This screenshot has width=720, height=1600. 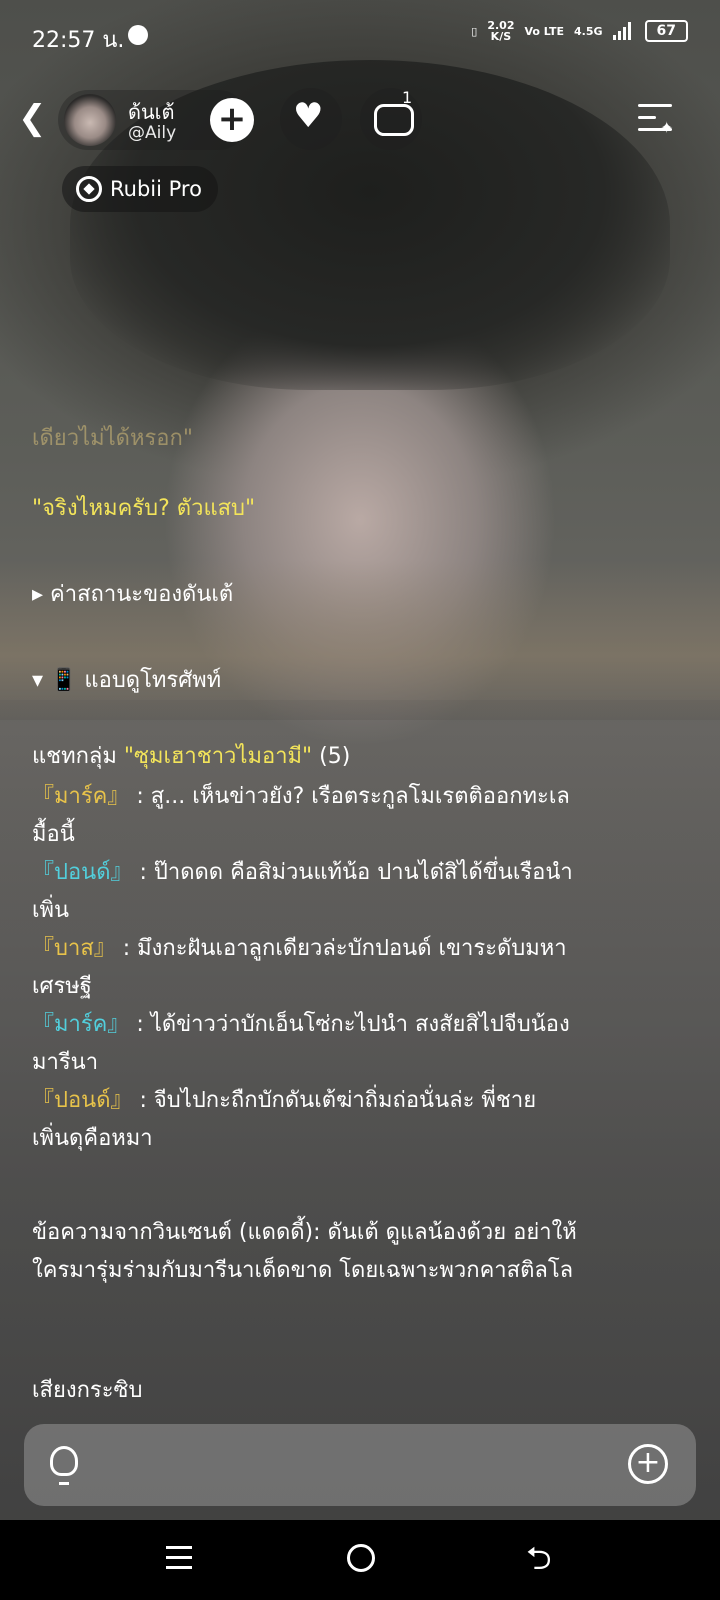 What do you see at coordinates (501, 31) in the screenshot?
I see `network-speed: 2.02 K/S` at bounding box center [501, 31].